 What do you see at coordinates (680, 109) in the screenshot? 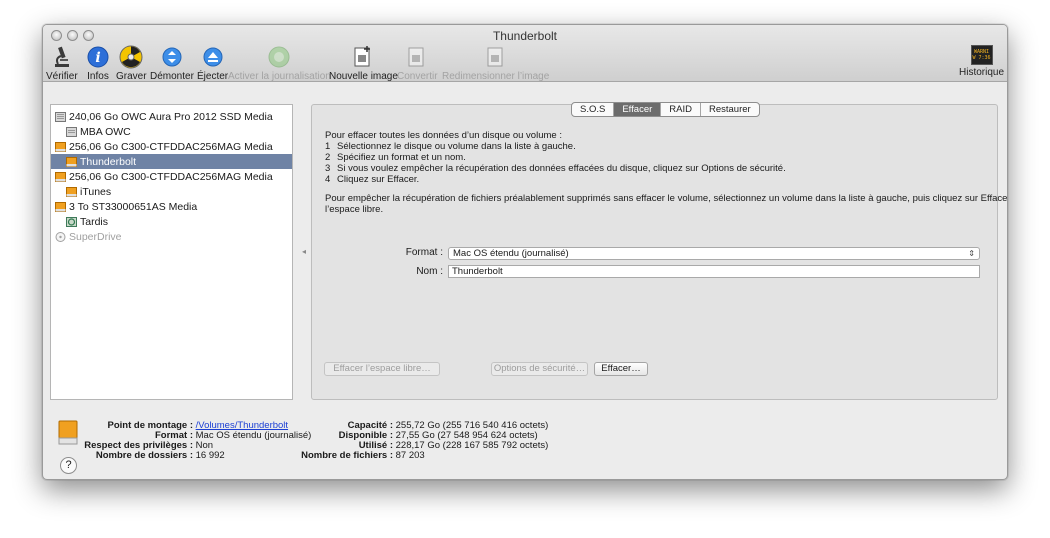
I see `tab-raid: RAID` at bounding box center [680, 109].